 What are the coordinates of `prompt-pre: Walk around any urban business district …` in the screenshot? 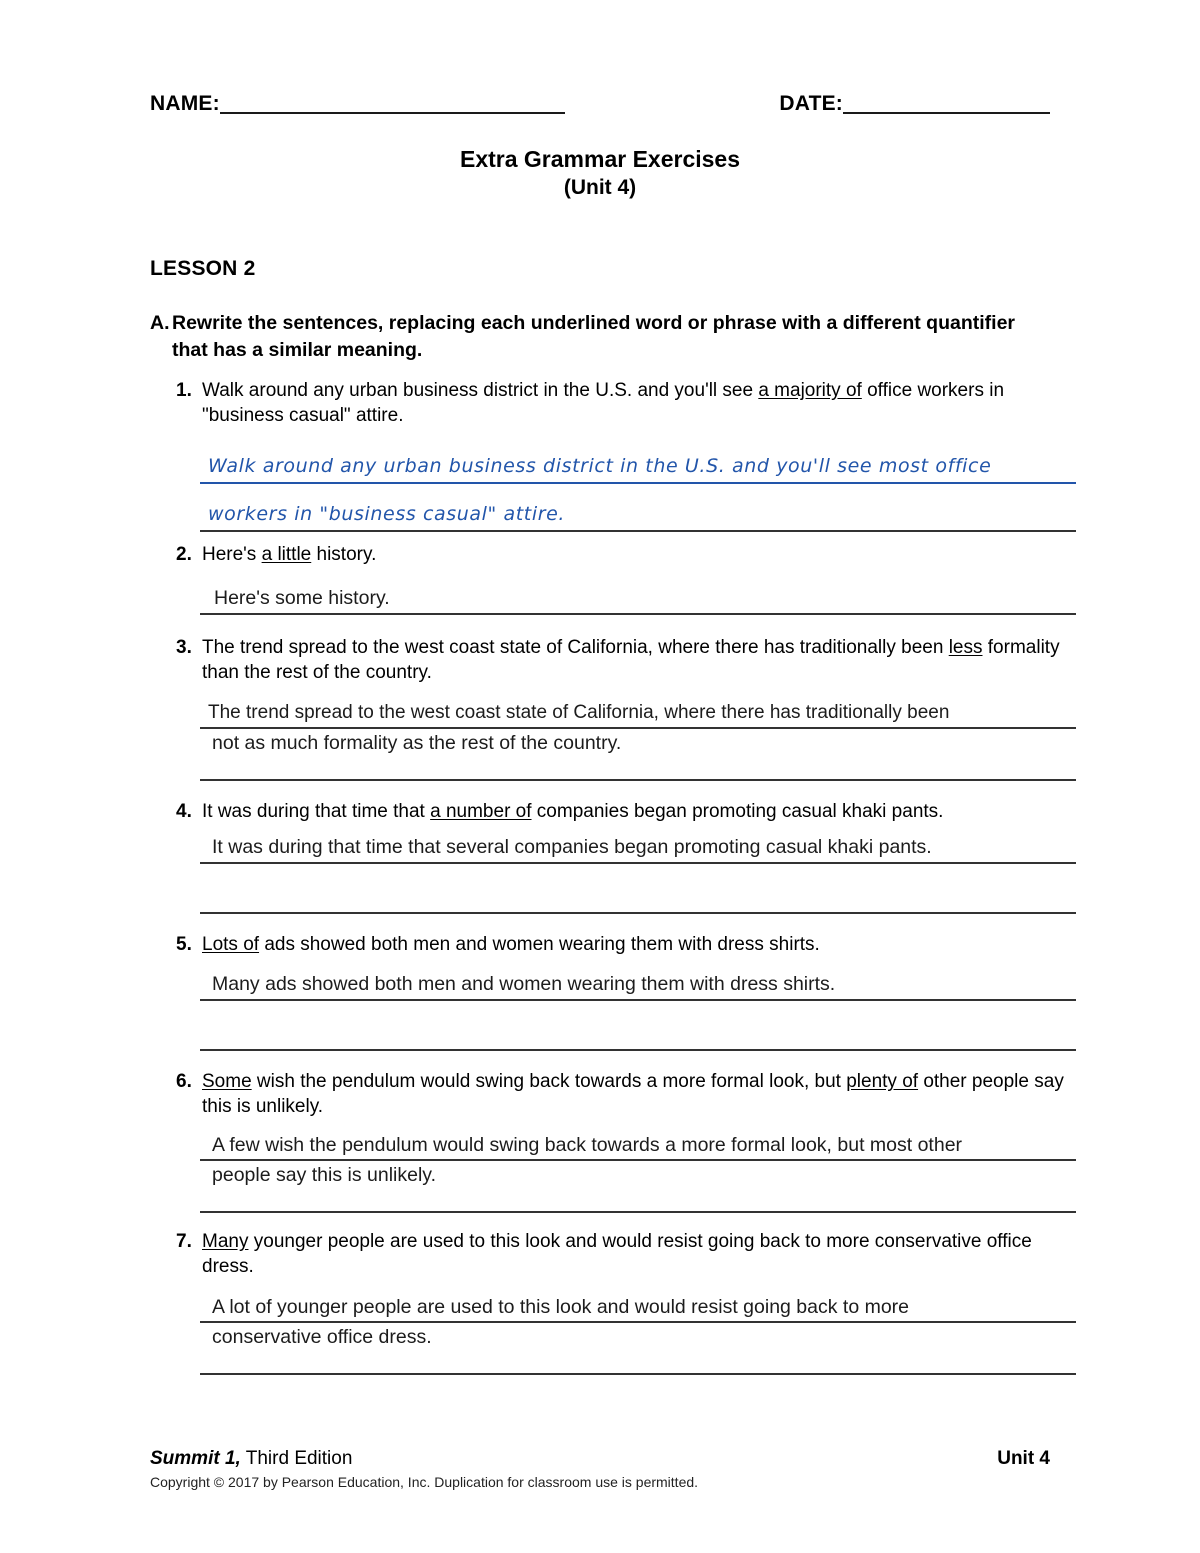 It's located at (480, 390).